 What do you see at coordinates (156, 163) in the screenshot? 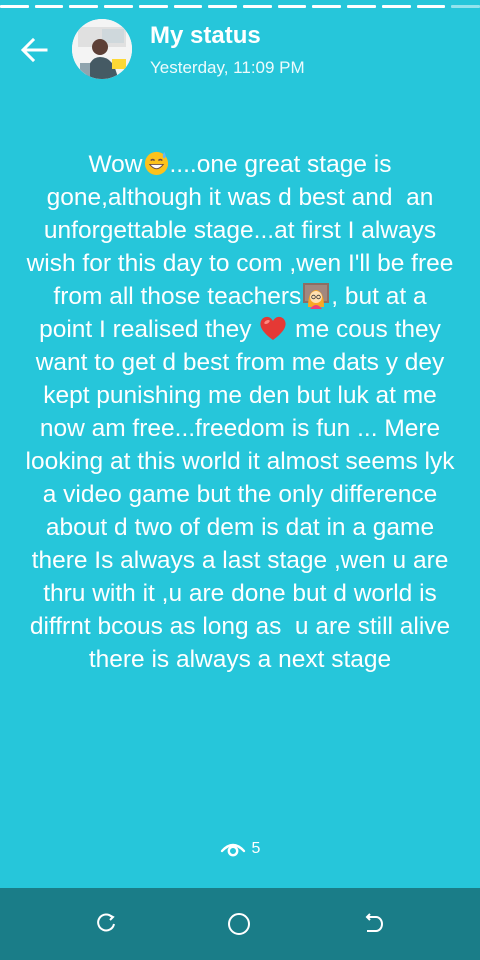
I see `grinning-sweat-emoji` at bounding box center [156, 163].